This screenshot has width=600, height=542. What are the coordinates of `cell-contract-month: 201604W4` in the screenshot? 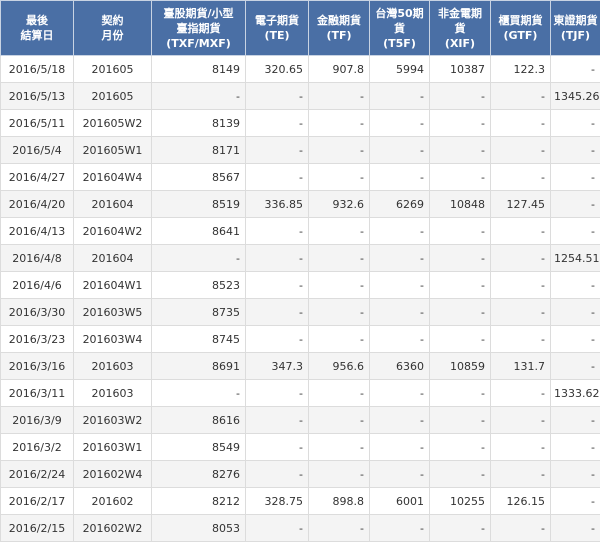 It's located at (113, 177).